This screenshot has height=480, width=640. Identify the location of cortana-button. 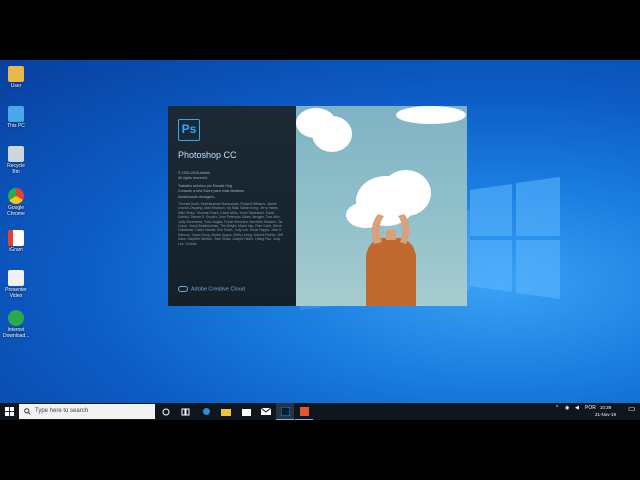
(166, 411).